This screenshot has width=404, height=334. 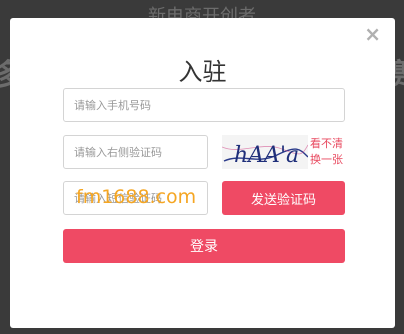 What do you see at coordinates (283, 198) in the screenshot?
I see `send-code-button: 发送验证码` at bounding box center [283, 198].